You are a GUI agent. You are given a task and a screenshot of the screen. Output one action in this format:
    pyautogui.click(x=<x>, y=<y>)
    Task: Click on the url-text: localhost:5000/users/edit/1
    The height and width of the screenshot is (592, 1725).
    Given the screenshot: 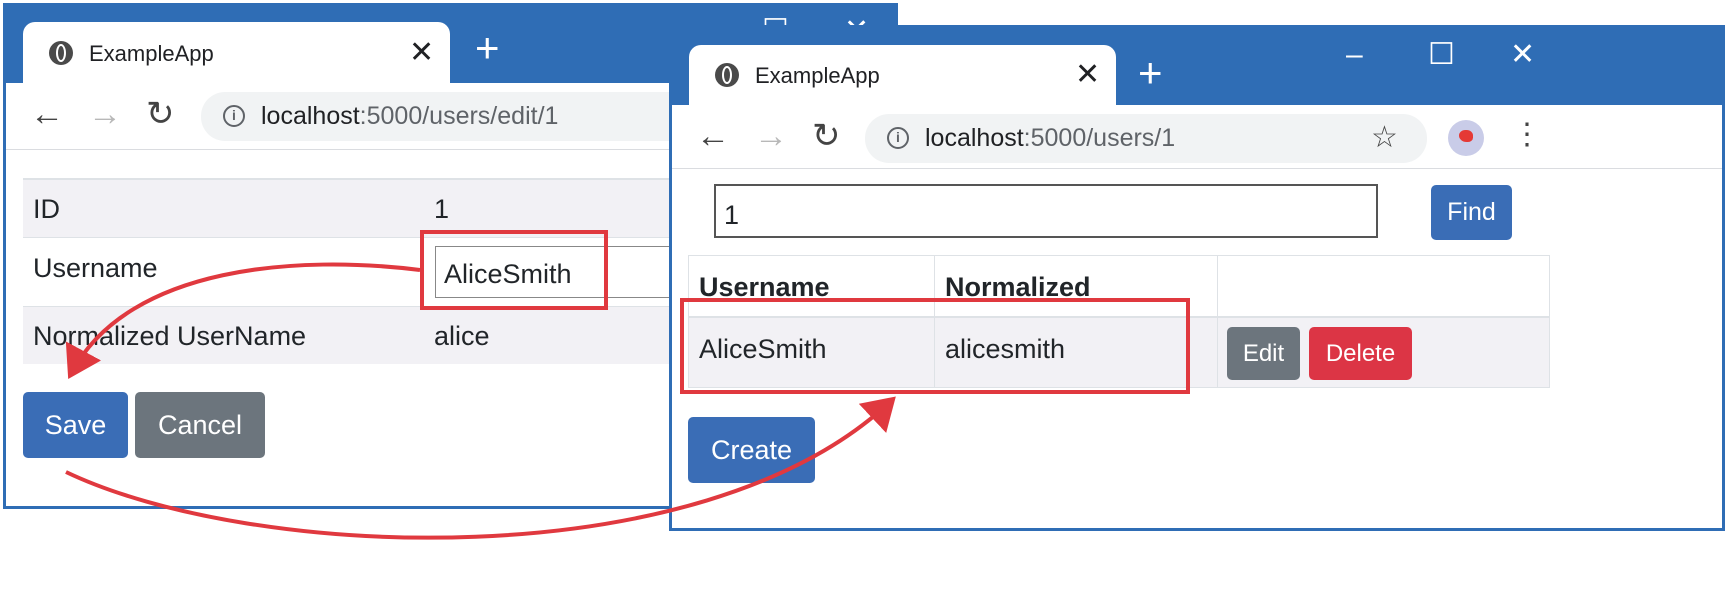 What is the action you would take?
    pyautogui.click(x=409, y=116)
    